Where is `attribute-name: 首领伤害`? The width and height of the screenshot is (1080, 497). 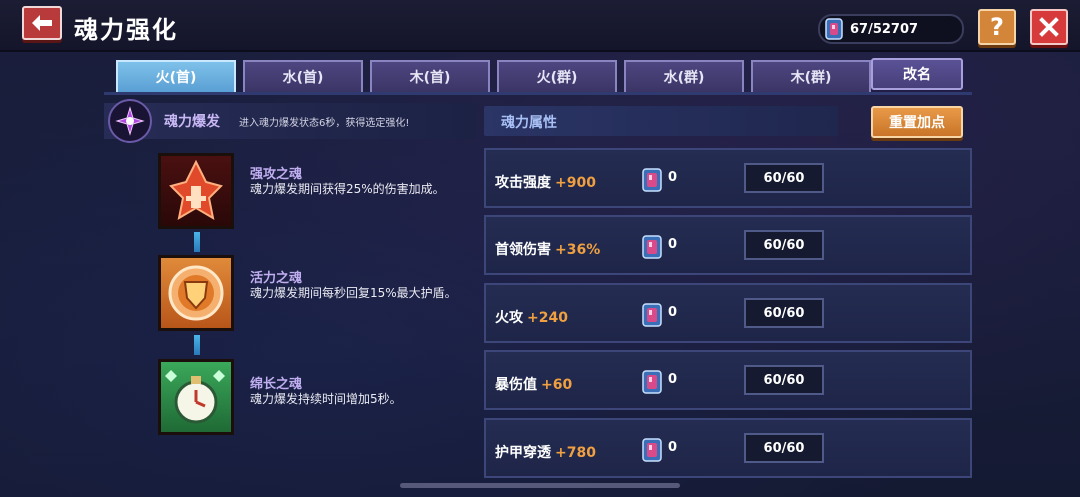
attribute-name: 首领伤害 is located at coordinates (523, 250).